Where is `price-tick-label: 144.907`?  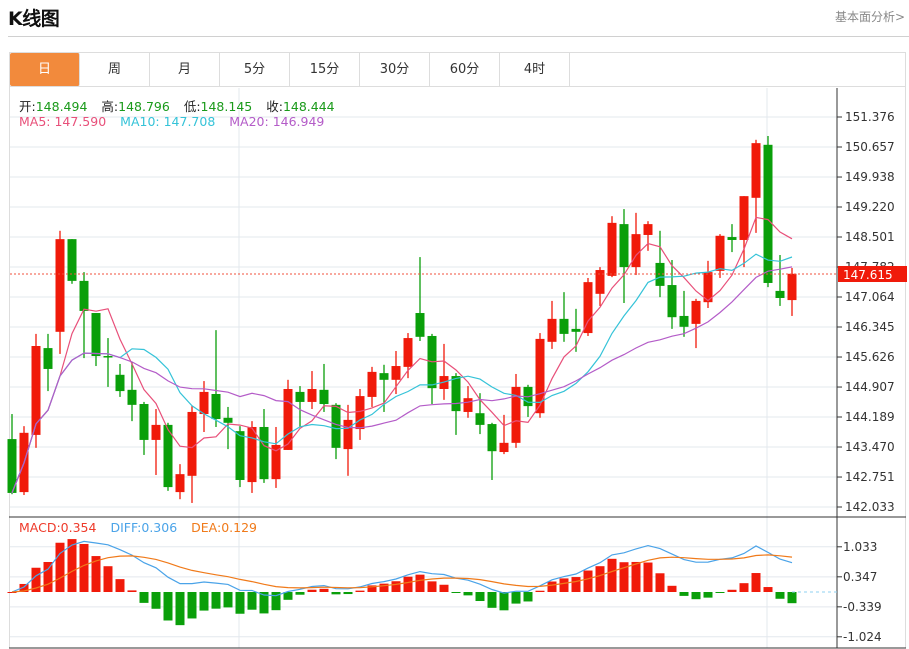 price-tick-label: 144.907 is located at coordinates (870, 387).